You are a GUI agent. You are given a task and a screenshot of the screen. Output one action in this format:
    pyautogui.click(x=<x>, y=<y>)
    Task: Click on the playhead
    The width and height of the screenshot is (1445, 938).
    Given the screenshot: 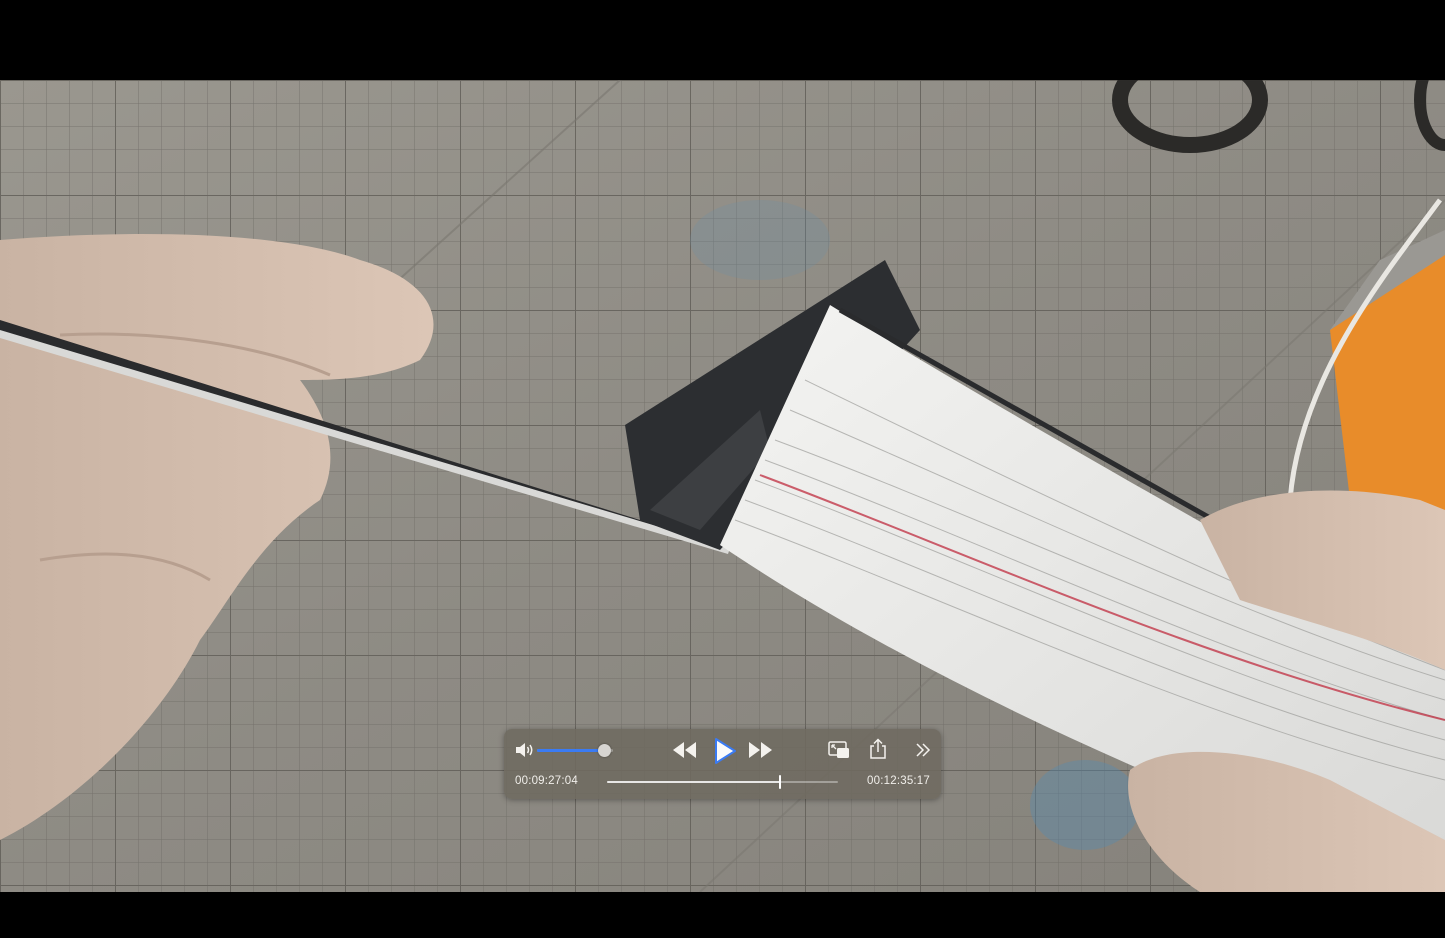 What is the action you would take?
    pyautogui.click(x=779, y=782)
    